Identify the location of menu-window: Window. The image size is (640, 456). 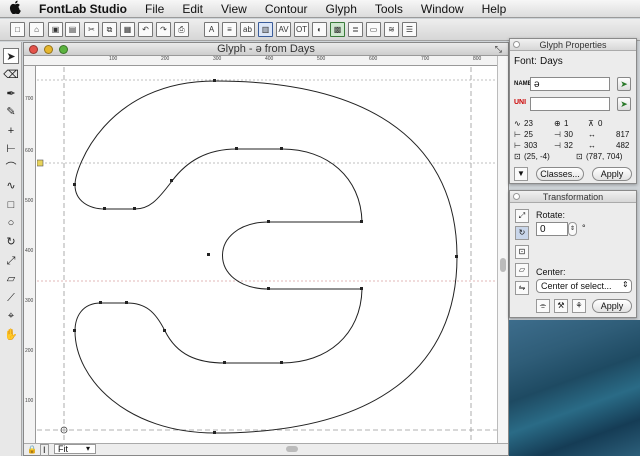
(442, 9).